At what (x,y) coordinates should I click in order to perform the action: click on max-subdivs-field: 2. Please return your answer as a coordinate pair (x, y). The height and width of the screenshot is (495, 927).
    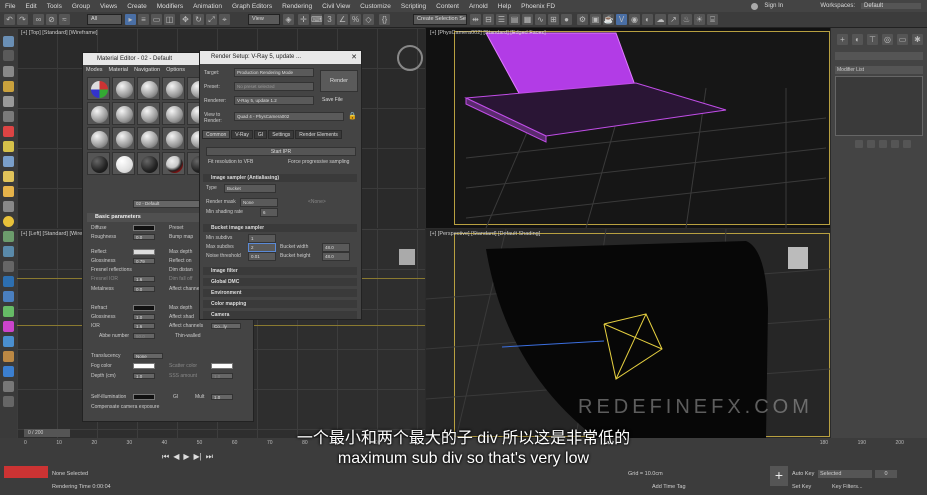
    Looking at the image, I should click on (262, 247).